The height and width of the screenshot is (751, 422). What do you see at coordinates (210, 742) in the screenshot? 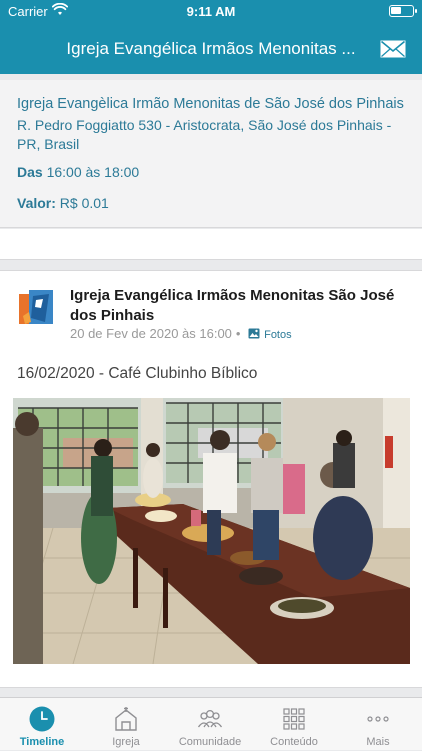
I see `tab-label: Comunidade` at bounding box center [210, 742].